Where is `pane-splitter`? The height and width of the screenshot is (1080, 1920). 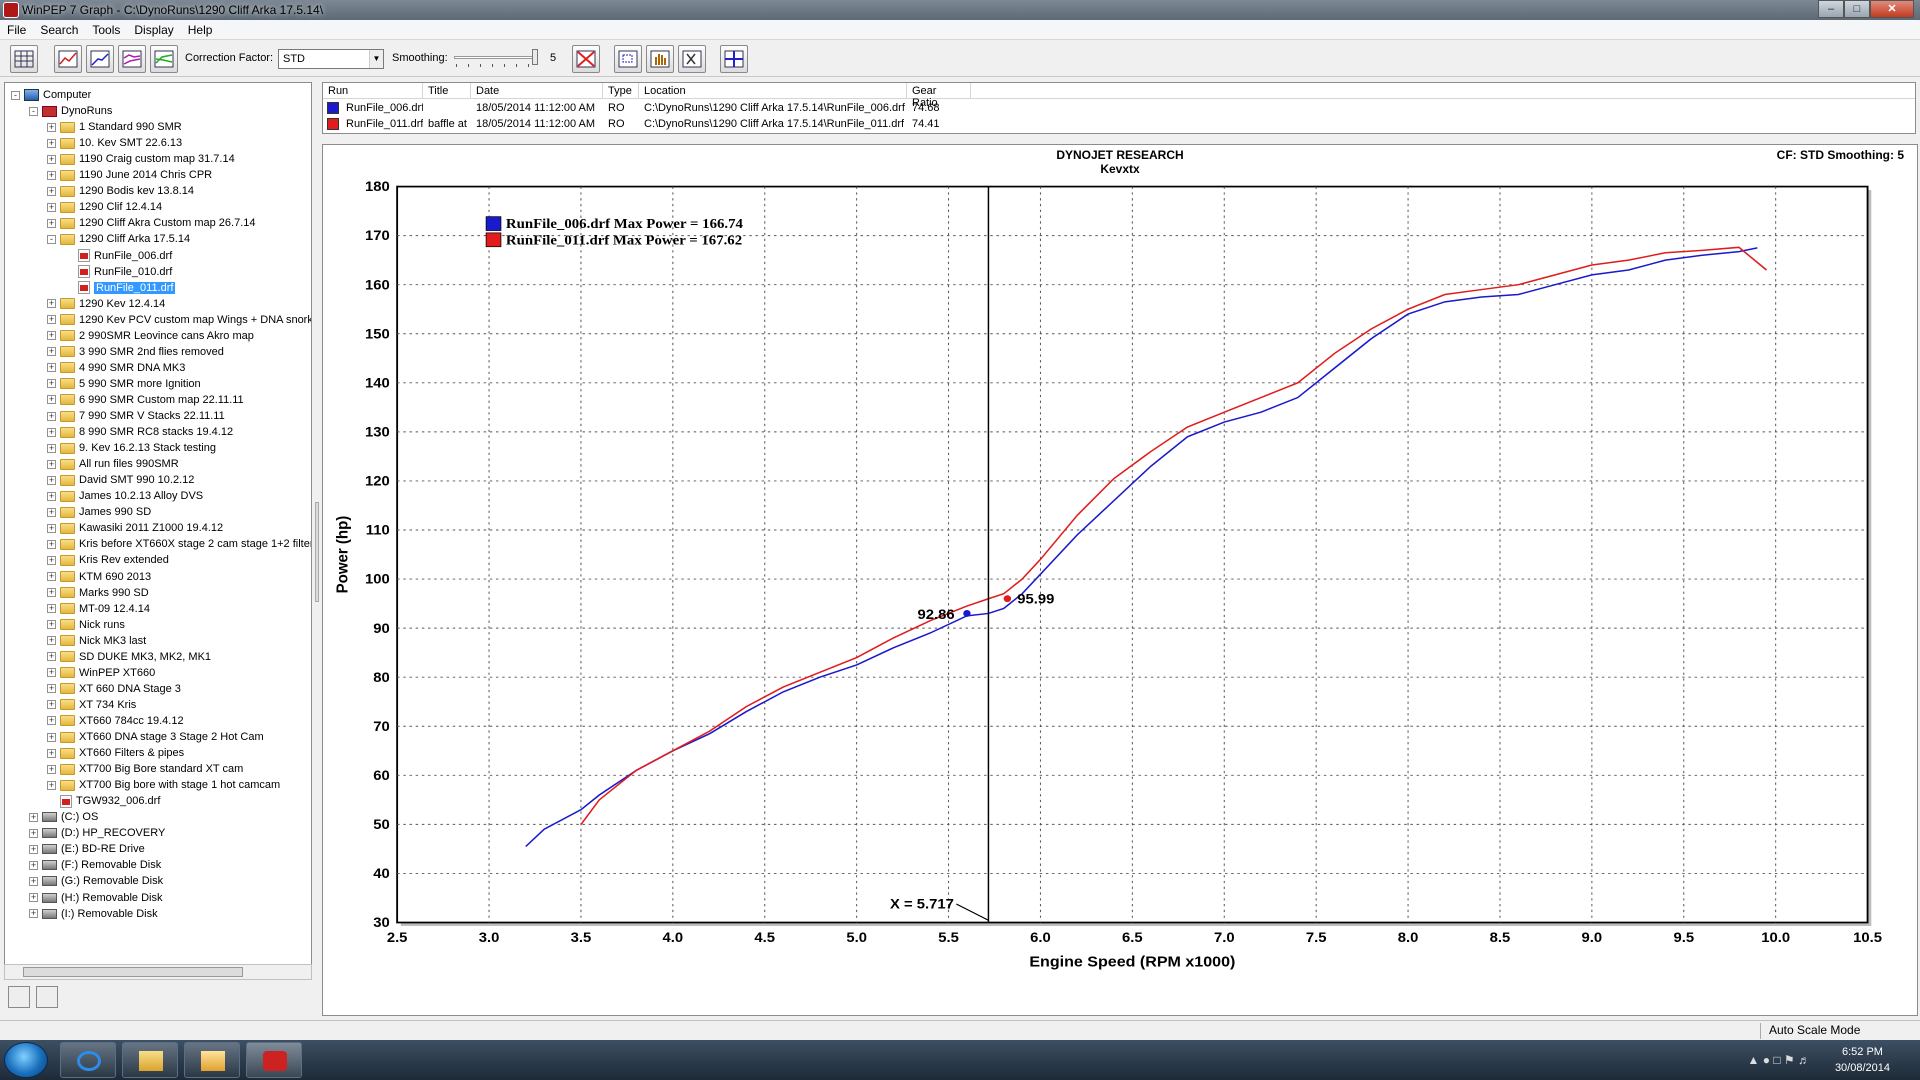 pane-splitter is located at coordinates (317, 548).